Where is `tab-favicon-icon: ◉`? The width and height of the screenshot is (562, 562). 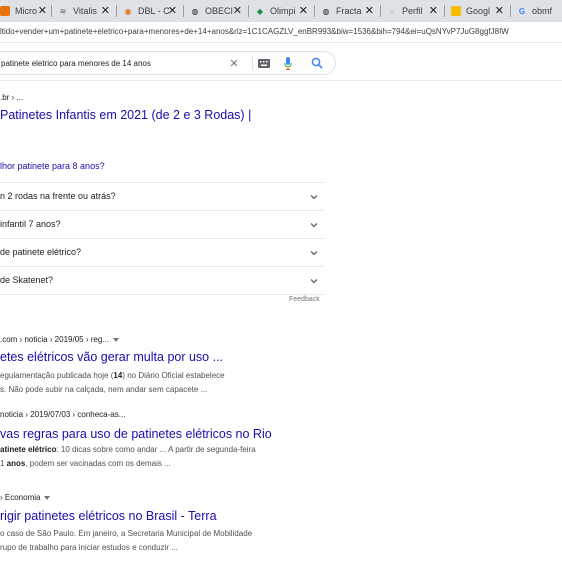 tab-favicon-icon: ◉ is located at coordinates (128, 11).